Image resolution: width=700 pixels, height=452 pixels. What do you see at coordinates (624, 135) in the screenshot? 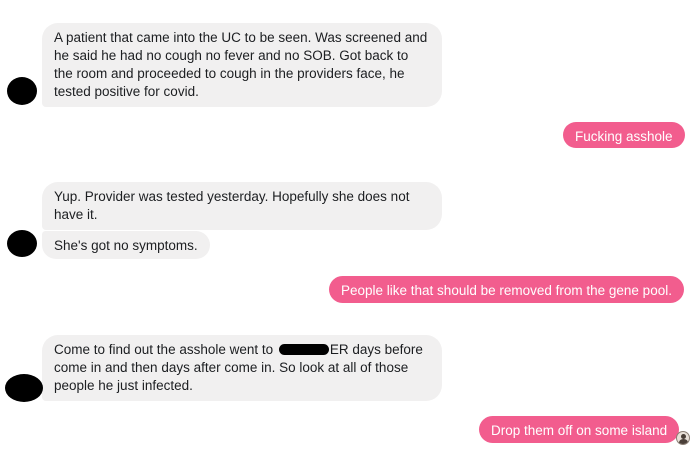
I see `outgoing-message-1: Fucking asshole` at bounding box center [624, 135].